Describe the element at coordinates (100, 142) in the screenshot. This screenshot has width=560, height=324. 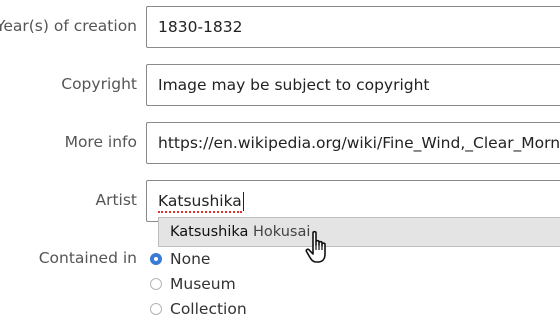
I see `more-info-label: More info` at that location.